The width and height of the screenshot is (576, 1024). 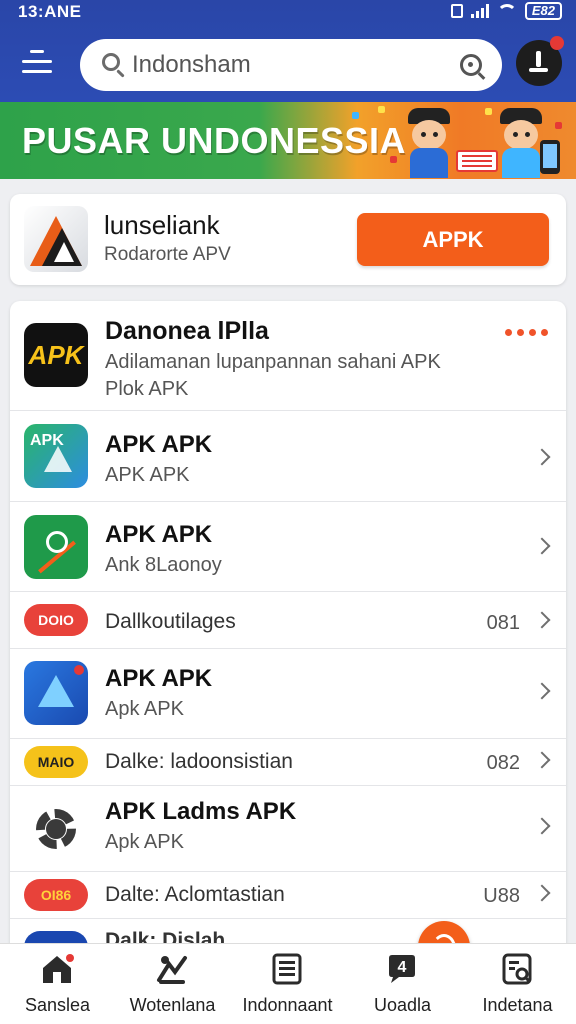 I want to click on list-item: OI86 Dalte: Aclomtastian U88, so click(x=288, y=895).